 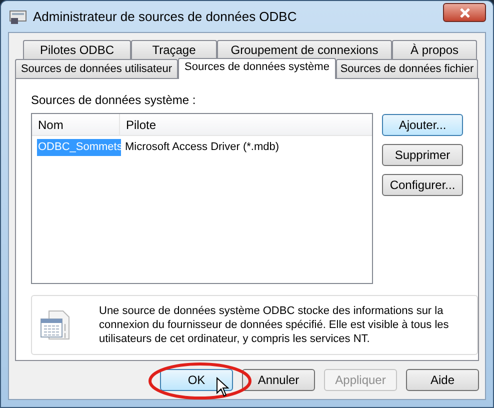 I want to click on info-text: Une source de données système ODBC stocke des informations sur la connexion du fournisseur de données spécifié. Elle est visible à tous les utilisateurs de cet ordinateur, y compris les services NT., so click(x=274, y=325).